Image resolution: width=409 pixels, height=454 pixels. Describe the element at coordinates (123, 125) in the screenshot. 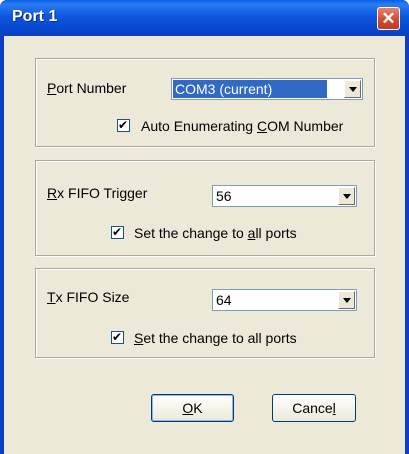

I see `auto-enumerating-checkbox` at that location.